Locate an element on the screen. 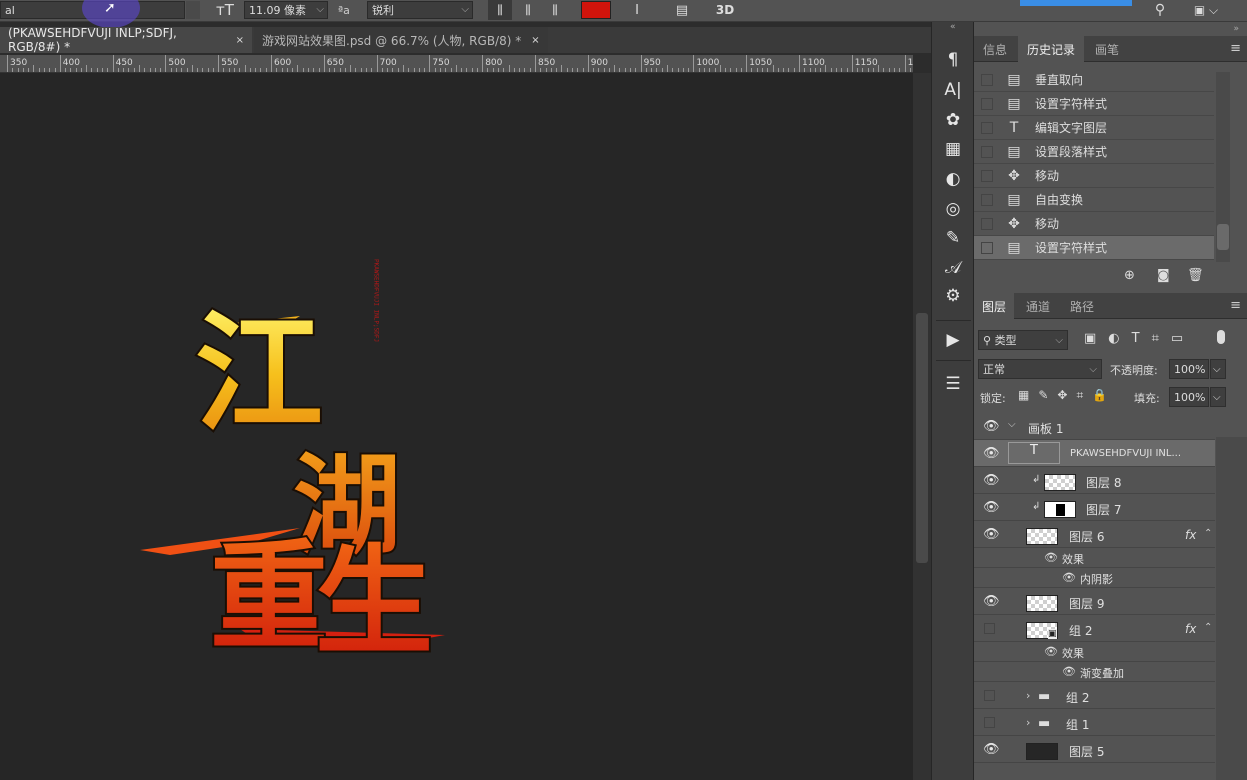 The image size is (1247, 780). tab-info: 信息 is located at coordinates (995, 49).